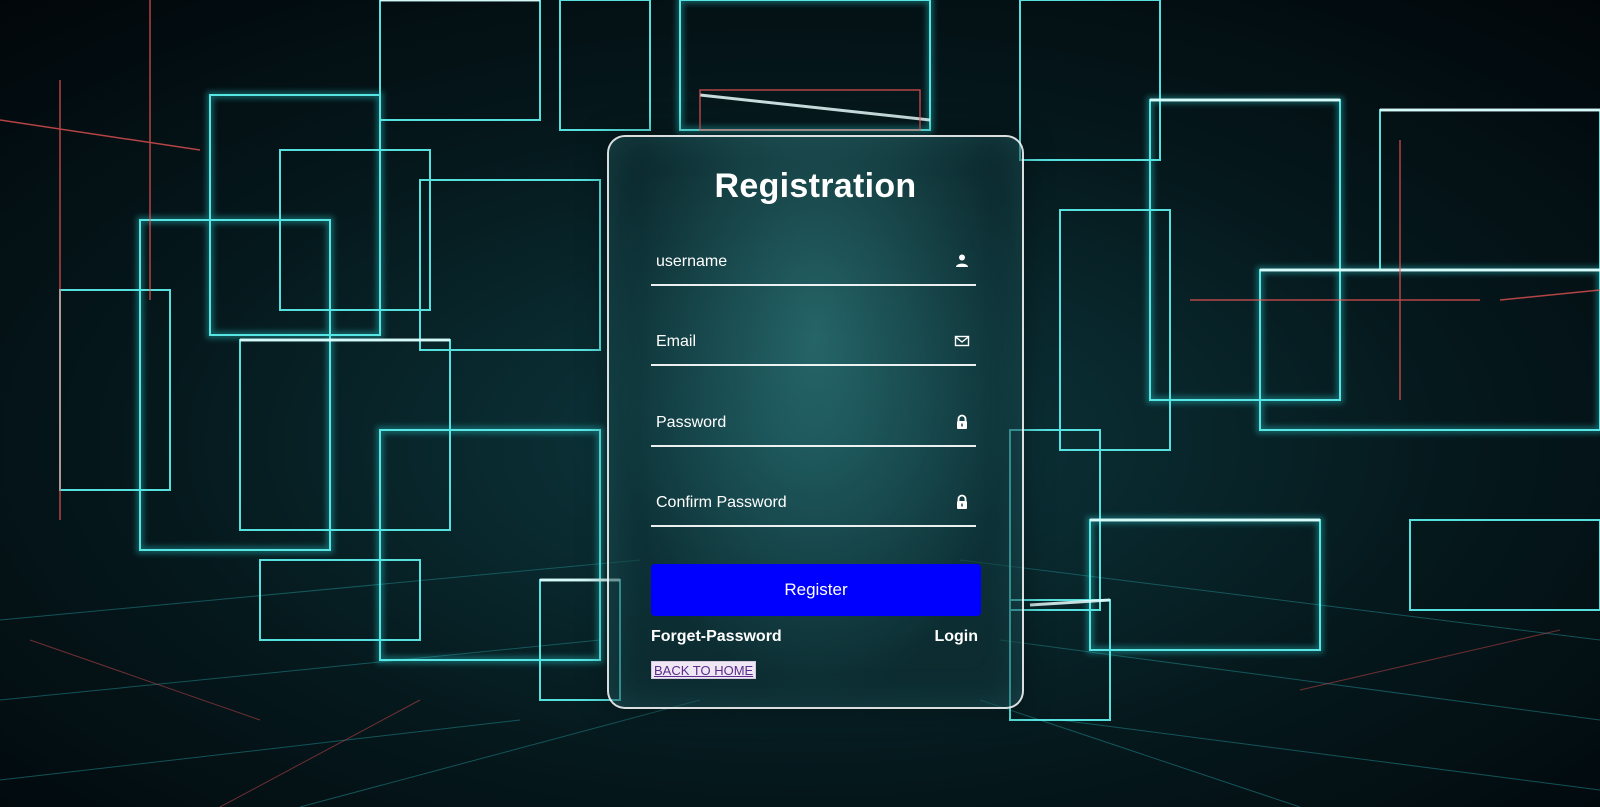  Describe the element at coordinates (796, 423) in the screenshot. I see `password-input` at that location.